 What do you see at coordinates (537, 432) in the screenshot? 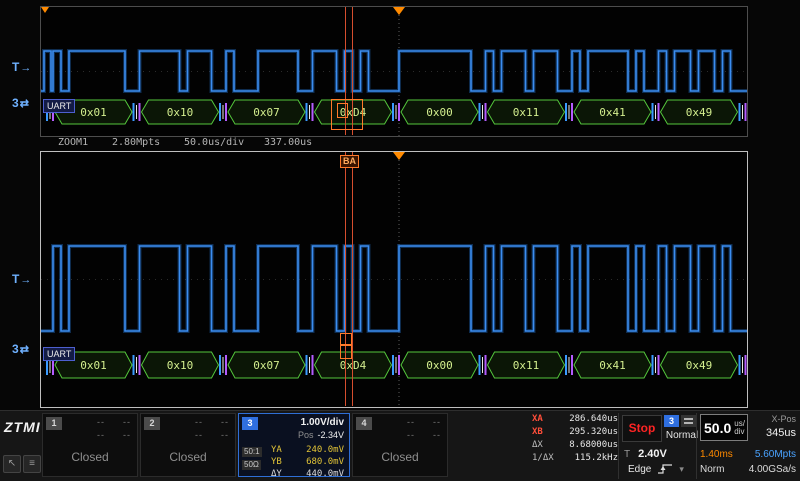
I see `xb-label: XB` at bounding box center [537, 432].